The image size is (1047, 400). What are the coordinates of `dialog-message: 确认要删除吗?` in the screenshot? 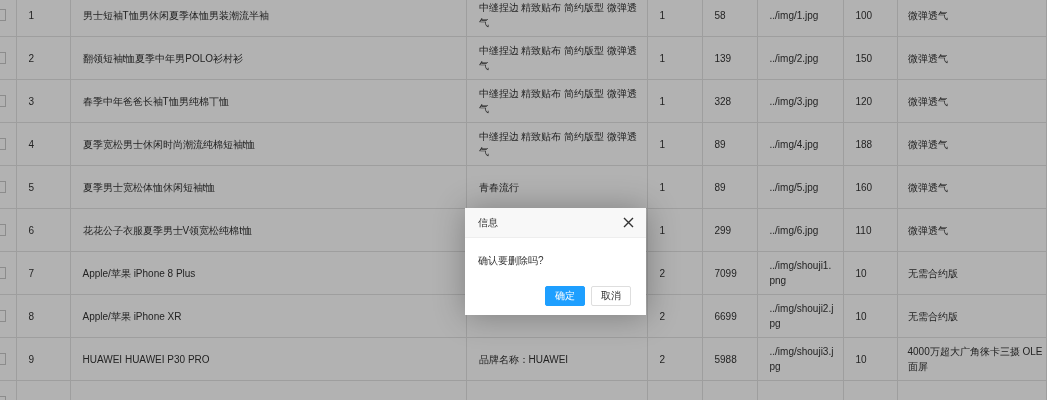 It's located at (511, 261).